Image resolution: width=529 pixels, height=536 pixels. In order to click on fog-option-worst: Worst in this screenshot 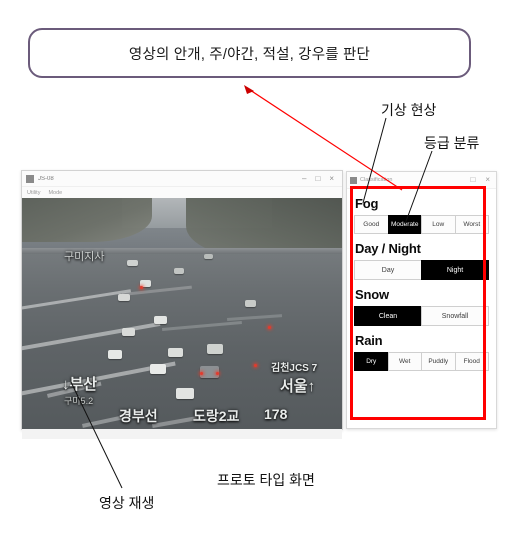, I will do `click(471, 224)`.